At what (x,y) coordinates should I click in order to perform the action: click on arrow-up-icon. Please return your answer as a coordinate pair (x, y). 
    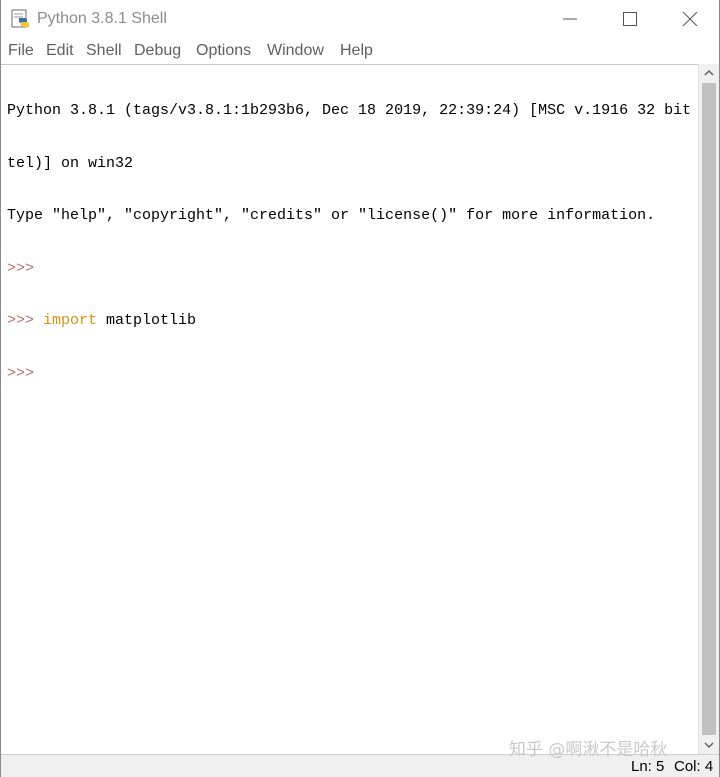
    Looking at the image, I should click on (709, 72).